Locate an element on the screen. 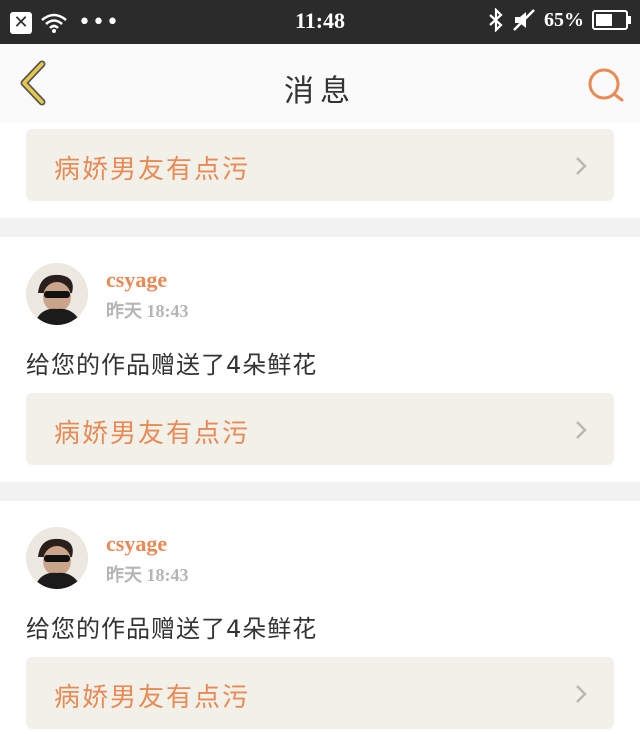 The height and width of the screenshot is (734, 640). nav-bar: 消息 is located at coordinates (320, 83).